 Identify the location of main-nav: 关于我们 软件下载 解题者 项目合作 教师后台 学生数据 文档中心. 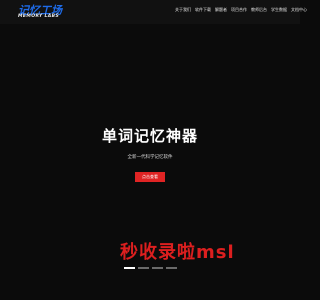
(241, 10).